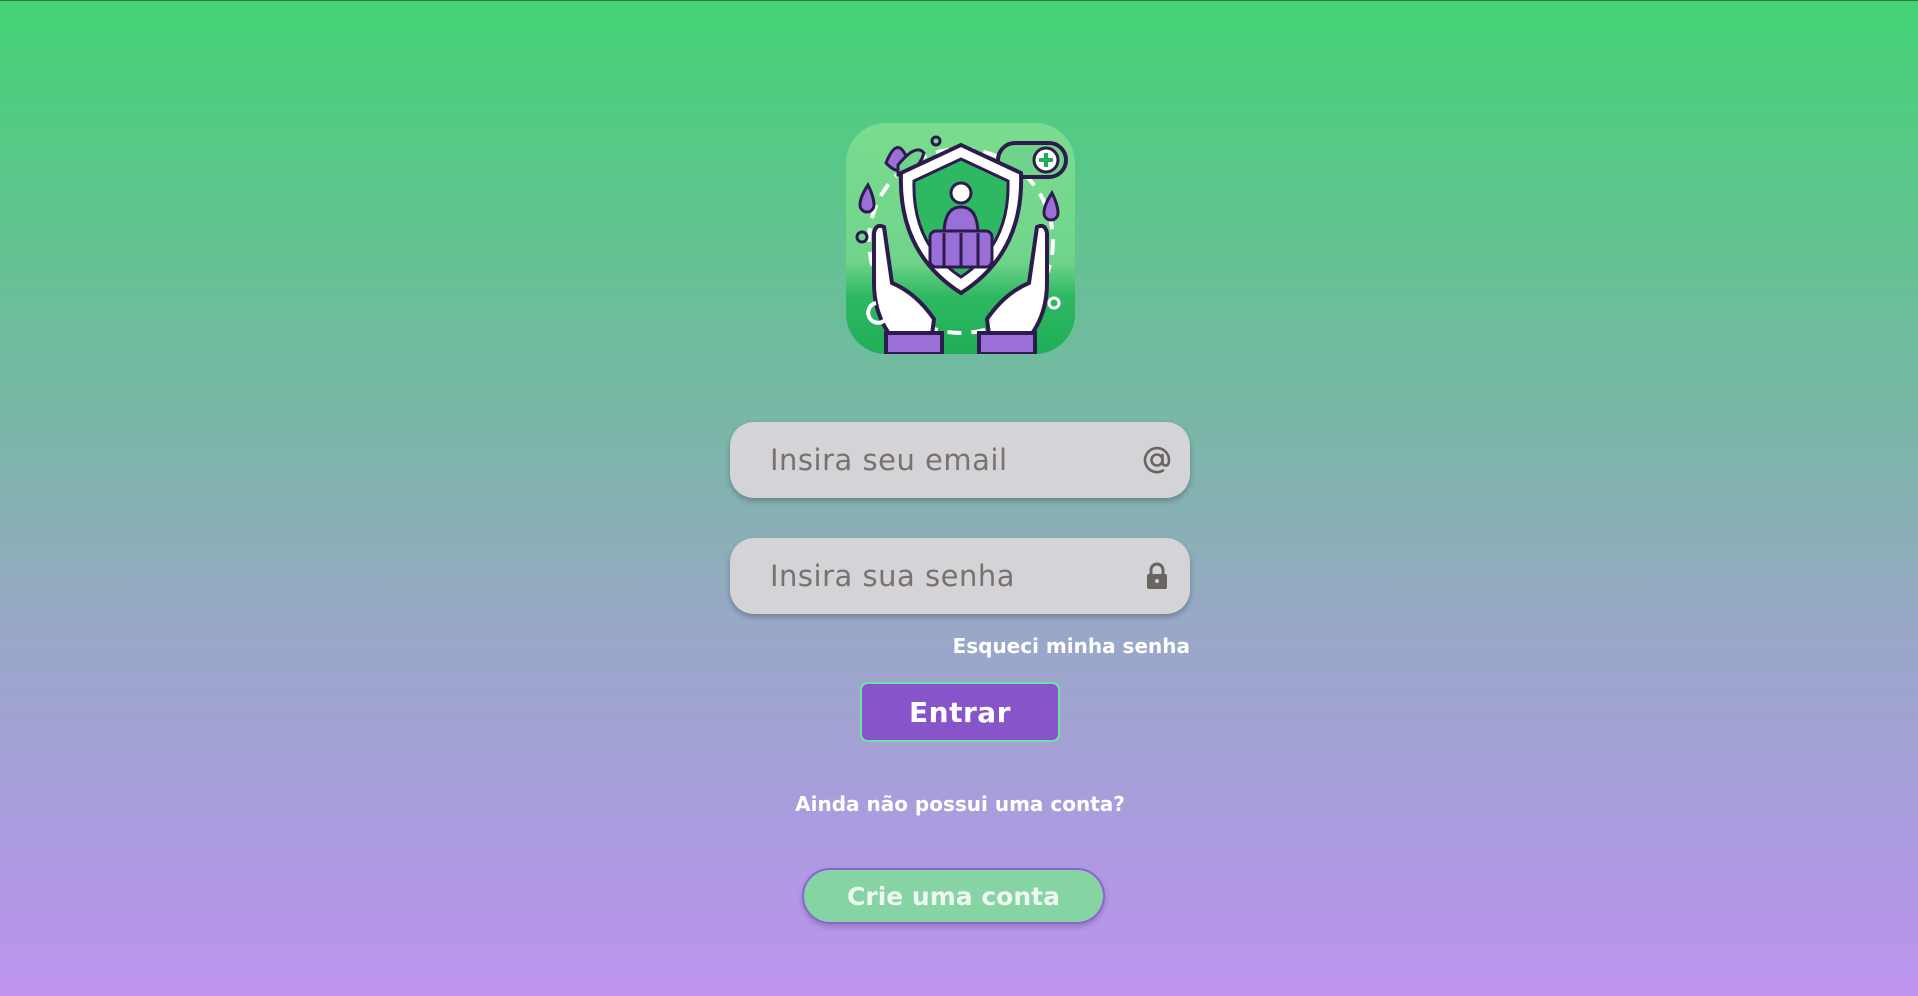 This screenshot has width=1918, height=996. I want to click on forgot-password-link: Esqueci minha senha, so click(1060, 646).